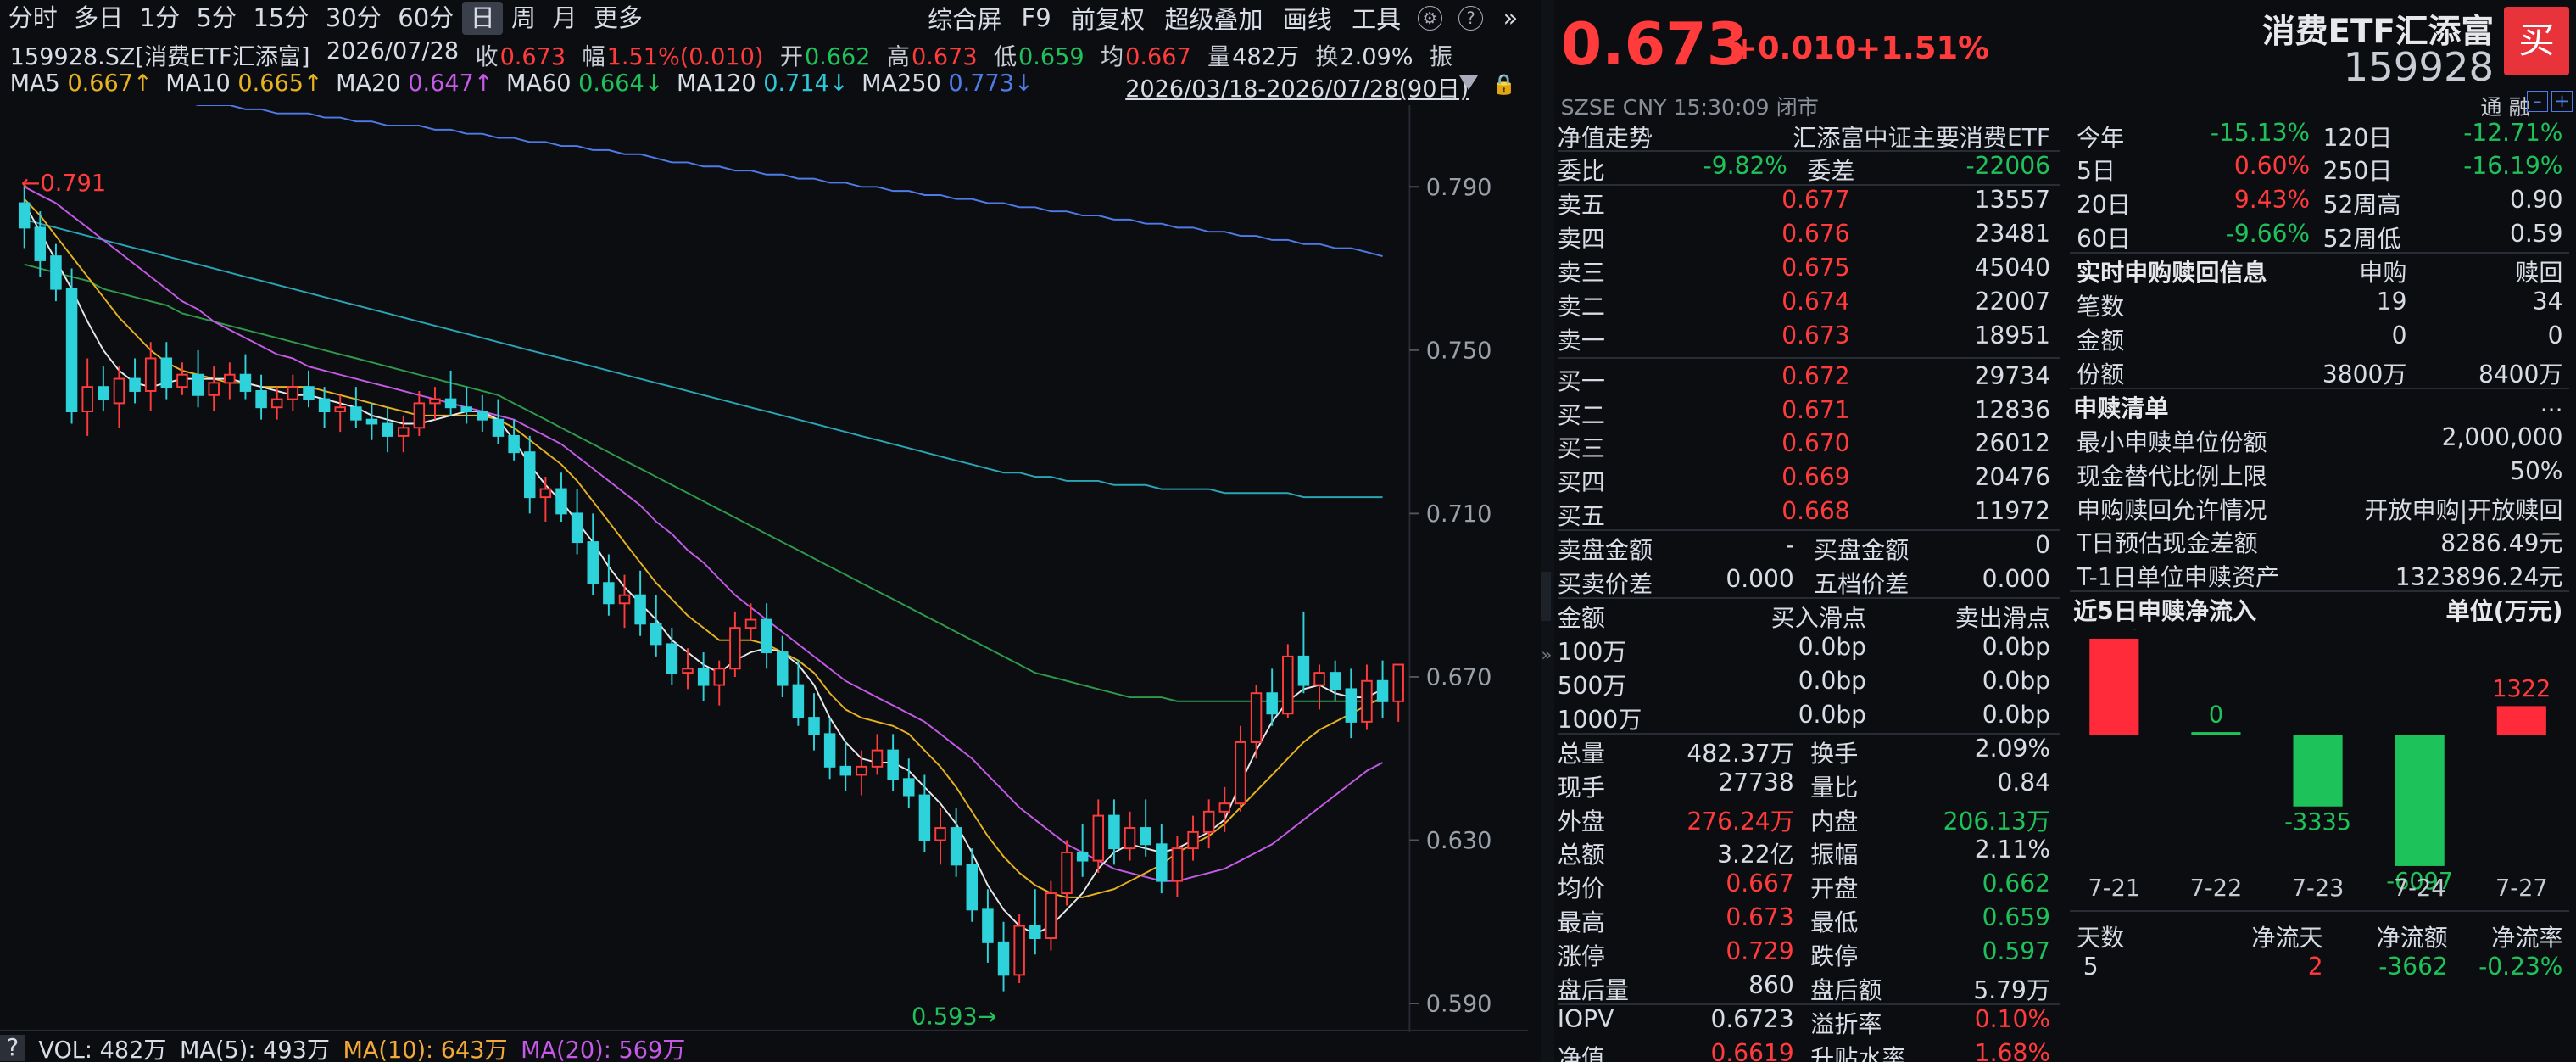 This screenshot has height=1062, width=2576. I want to click on period-tab-6: 60分, so click(426, 18).